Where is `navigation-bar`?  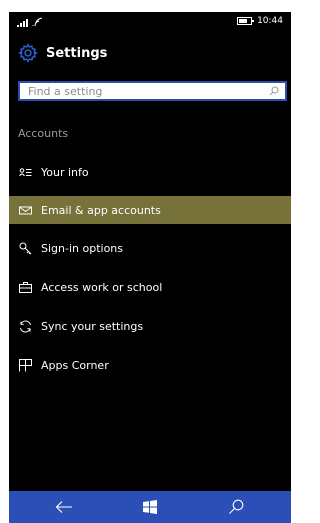
navigation-bar is located at coordinates (150, 507).